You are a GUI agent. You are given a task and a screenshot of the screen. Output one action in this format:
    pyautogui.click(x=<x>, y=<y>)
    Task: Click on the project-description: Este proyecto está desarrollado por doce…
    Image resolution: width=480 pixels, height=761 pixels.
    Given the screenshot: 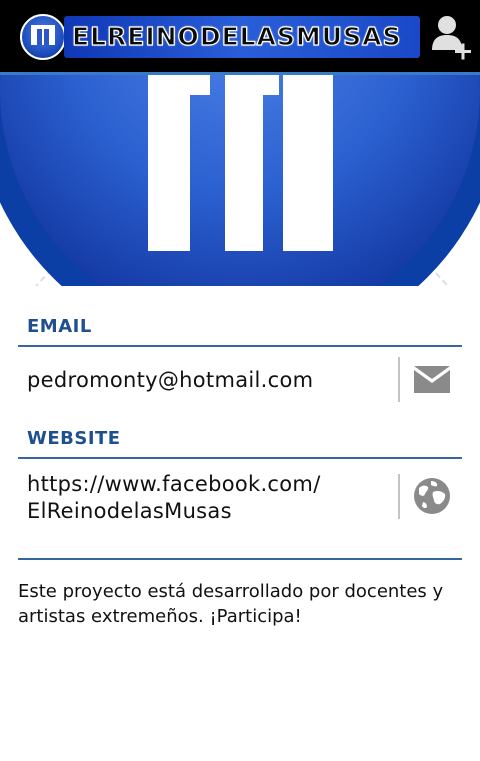 What is the action you would take?
    pyautogui.click(x=231, y=604)
    